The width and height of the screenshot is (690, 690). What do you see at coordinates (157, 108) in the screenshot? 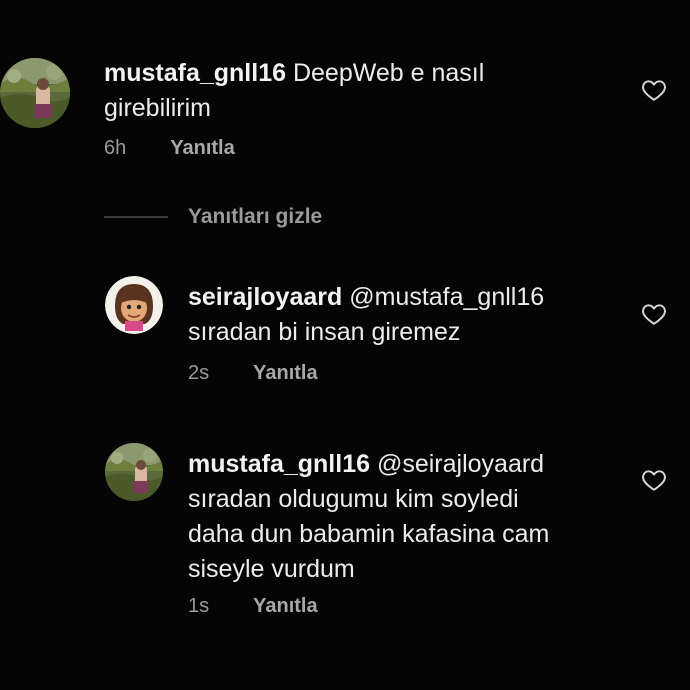
I see `comment-text-line: girebilirim` at bounding box center [157, 108].